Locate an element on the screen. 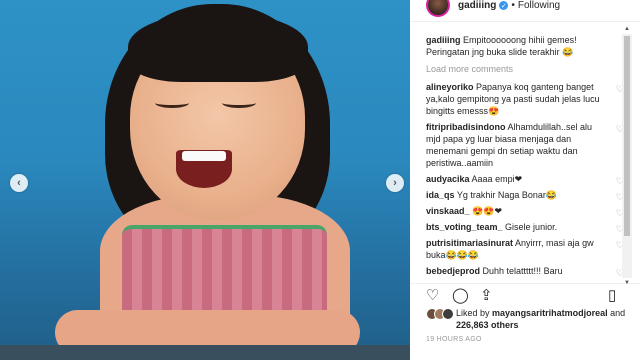 Image resolution: width=640 pixels, height=360 pixels. comment-item: bts_voting_team_ Gisele junior. ♡ is located at coordinates (527, 227).